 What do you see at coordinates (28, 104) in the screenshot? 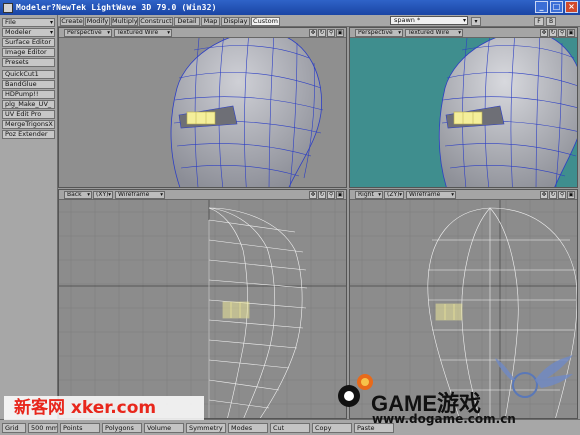
I see `plugin-button: plg_Make_UV_` at bounding box center [28, 104].